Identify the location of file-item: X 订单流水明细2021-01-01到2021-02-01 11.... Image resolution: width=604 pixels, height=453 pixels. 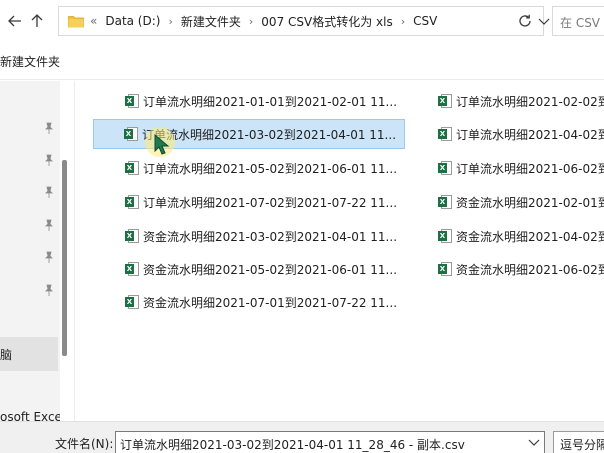
(249, 101).